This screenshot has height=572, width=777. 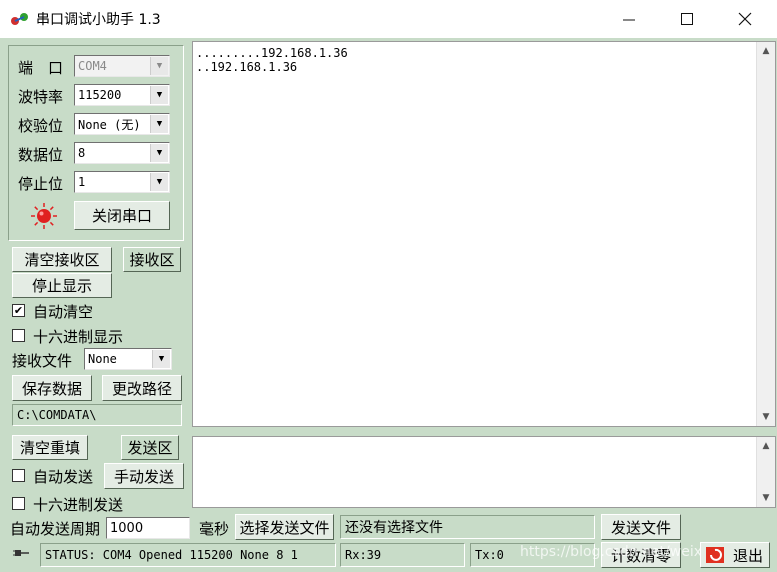 What do you see at coordinates (641, 555) in the screenshot?
I see `reset-count-button: 计数清零` at bounding box center [641, 555].